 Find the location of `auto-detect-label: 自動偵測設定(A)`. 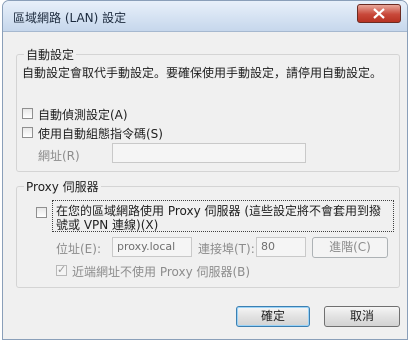

auto-detect-label: 自動偵測設定(A) is located at coordinates (83, 114).